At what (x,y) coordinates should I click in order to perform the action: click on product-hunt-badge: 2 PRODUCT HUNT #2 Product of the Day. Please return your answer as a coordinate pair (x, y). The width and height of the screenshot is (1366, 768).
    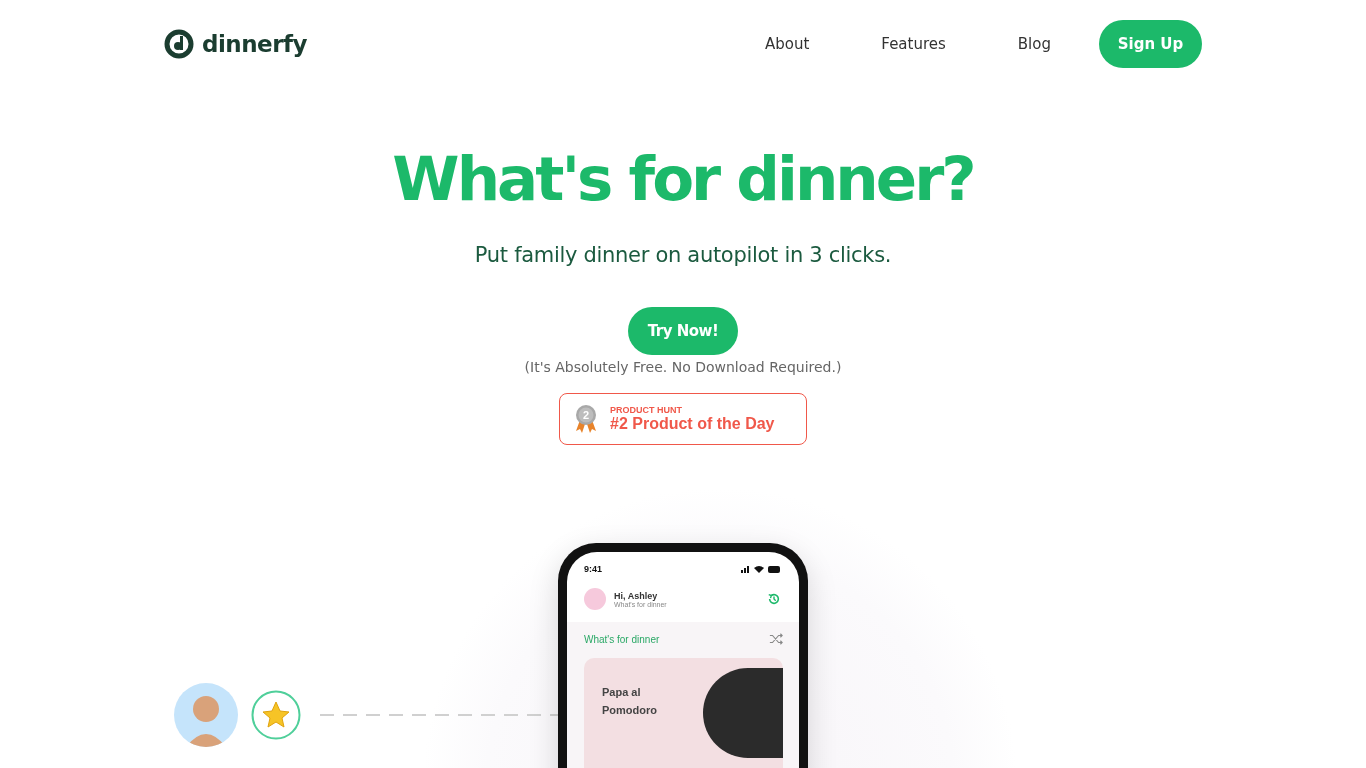
    Looking at the image, I should click on (683, 419).